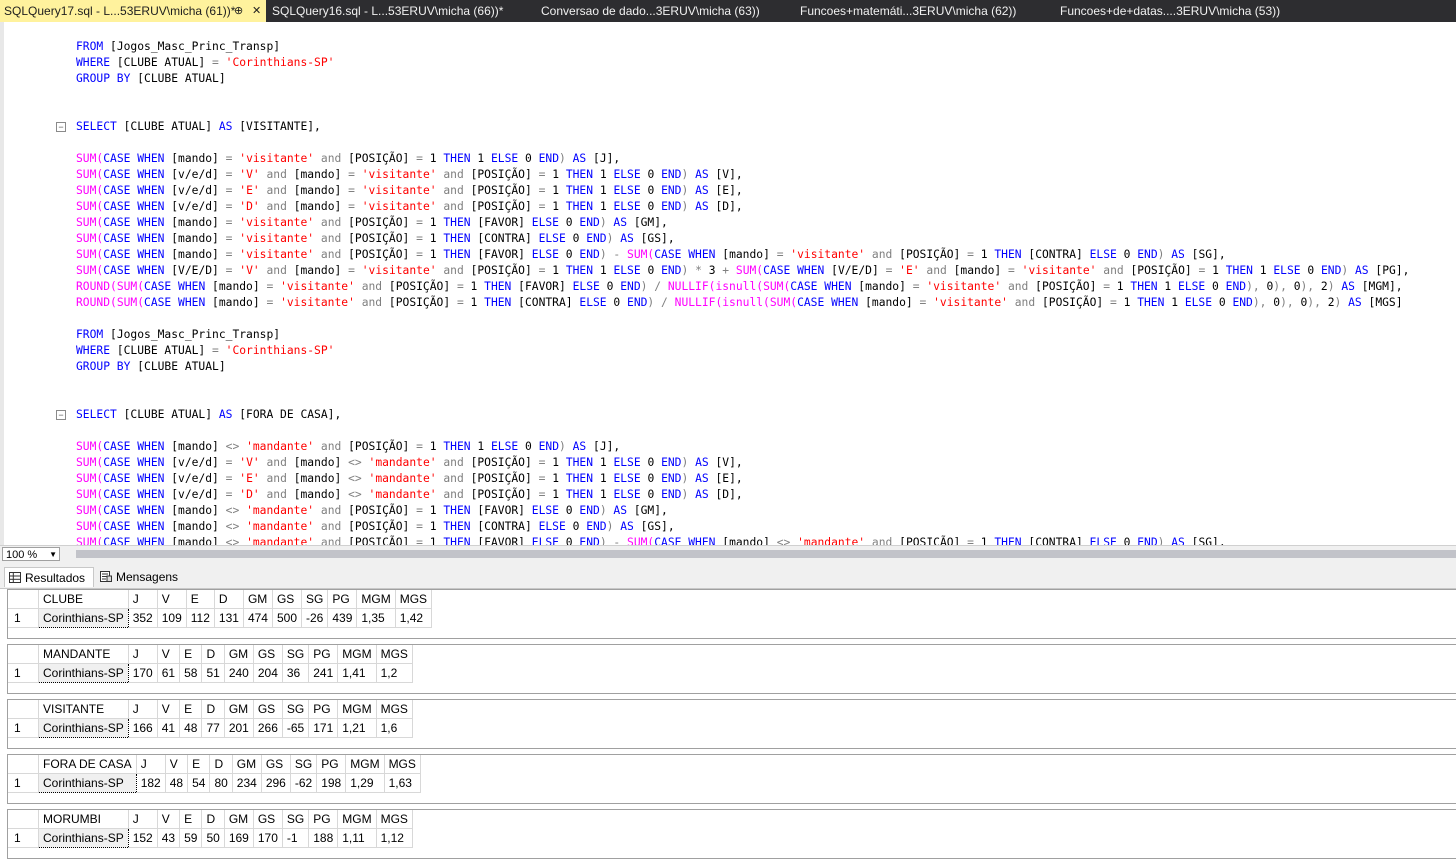 This screenshot has width=1456, height=859. I want to click on column-header: CLUBE, so click(83, 599).